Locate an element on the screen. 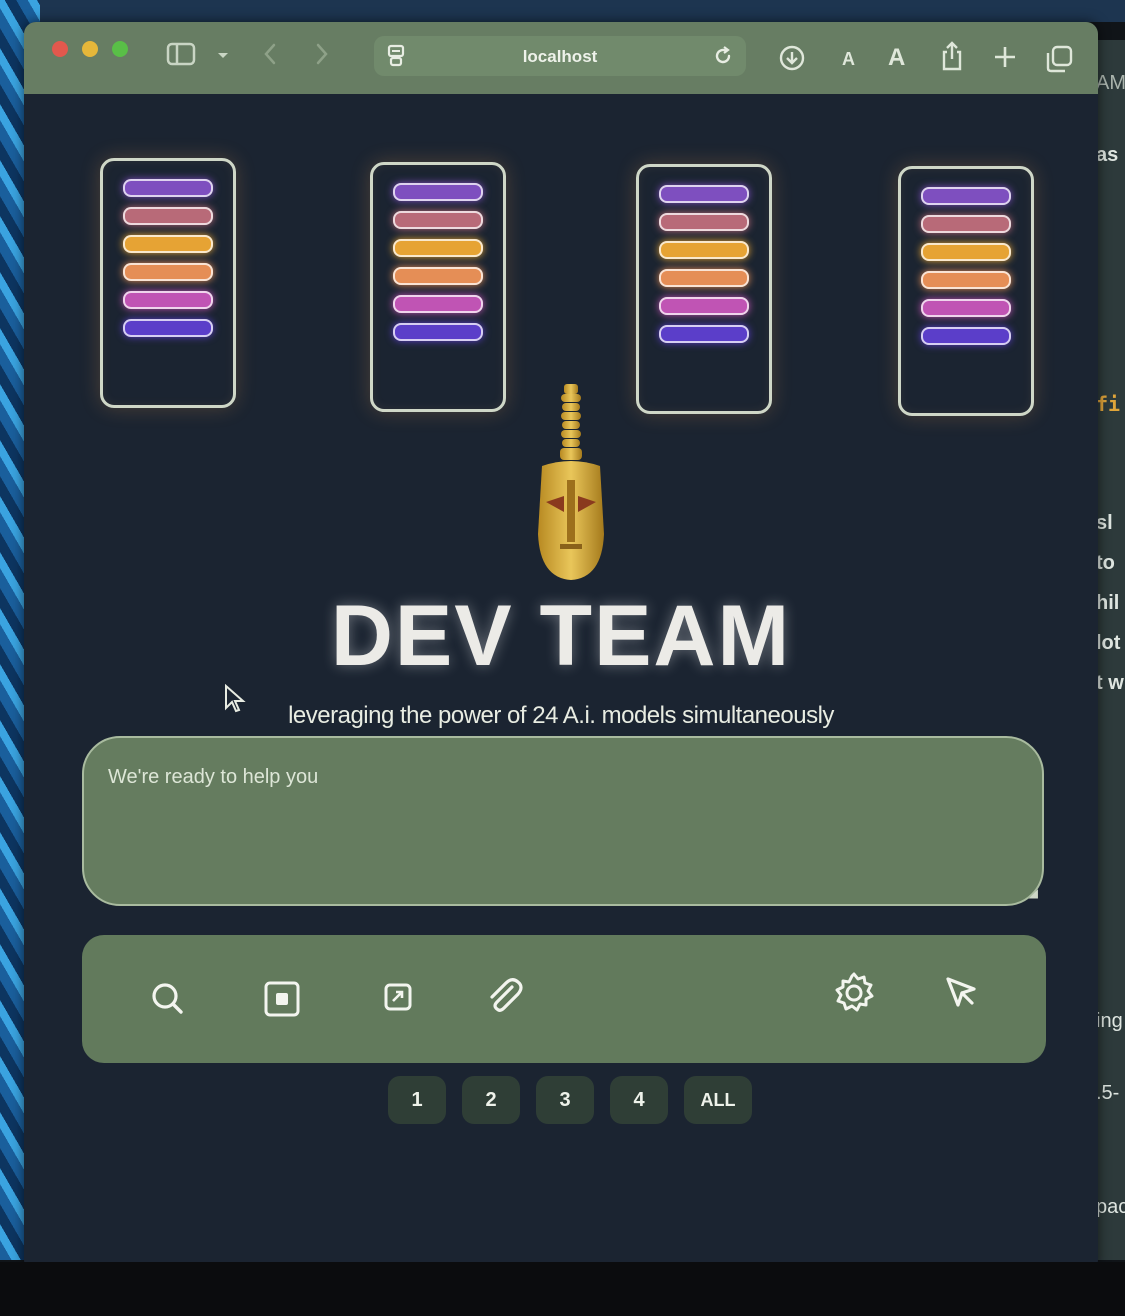  open-file-icon is located at coordinates (398, 997).